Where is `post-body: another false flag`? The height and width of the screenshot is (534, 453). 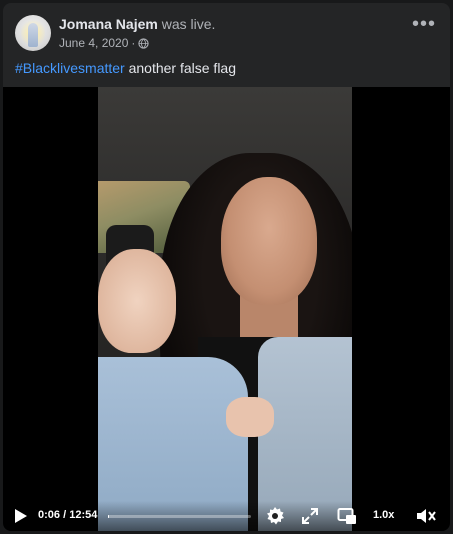
post-body: another false flag is located at coordinates (182, 68).